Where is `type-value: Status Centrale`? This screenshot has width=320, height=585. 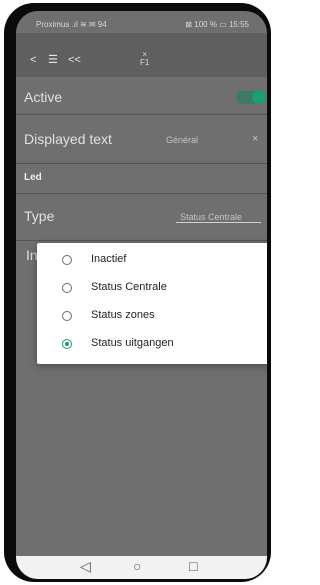 type-value: Status Centrale is located at coordinates (211, 217).